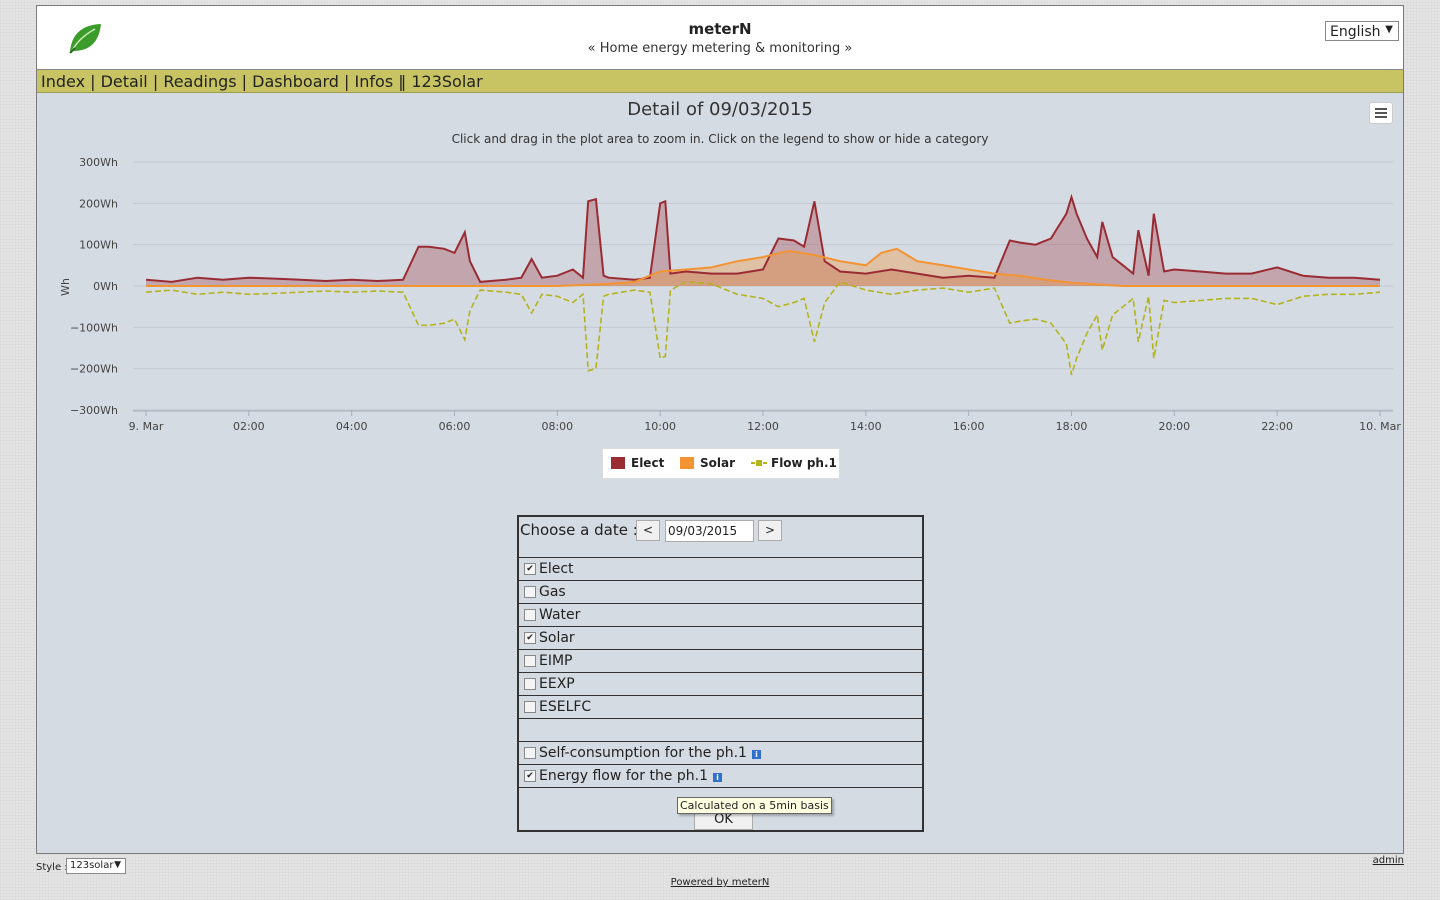  I want to click on energy-flow-row: ✔ Energy flow for the ph.1 i, so click(720, 775).